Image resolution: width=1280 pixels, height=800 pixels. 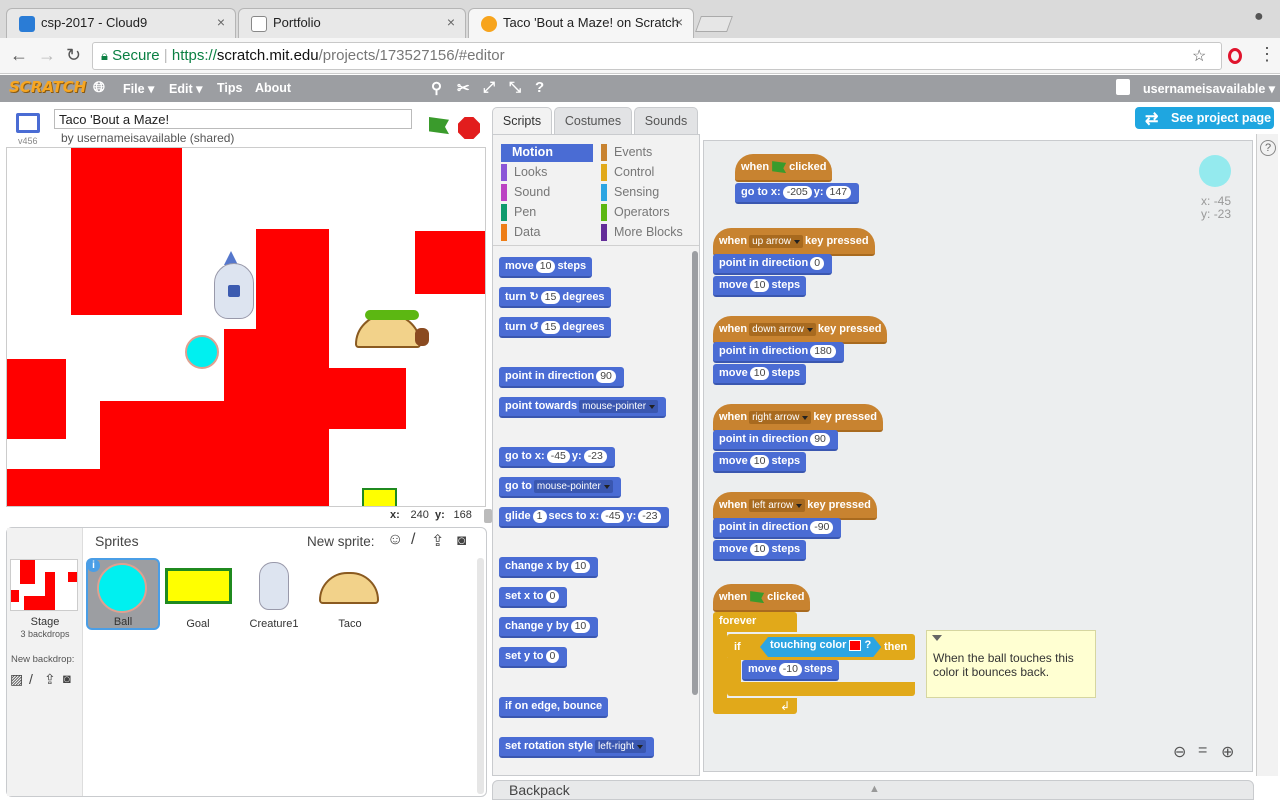 What do you see at coordinates (714, 24) in the screenshot?
I see `new-tab-button` at bounding box center [714, 24].